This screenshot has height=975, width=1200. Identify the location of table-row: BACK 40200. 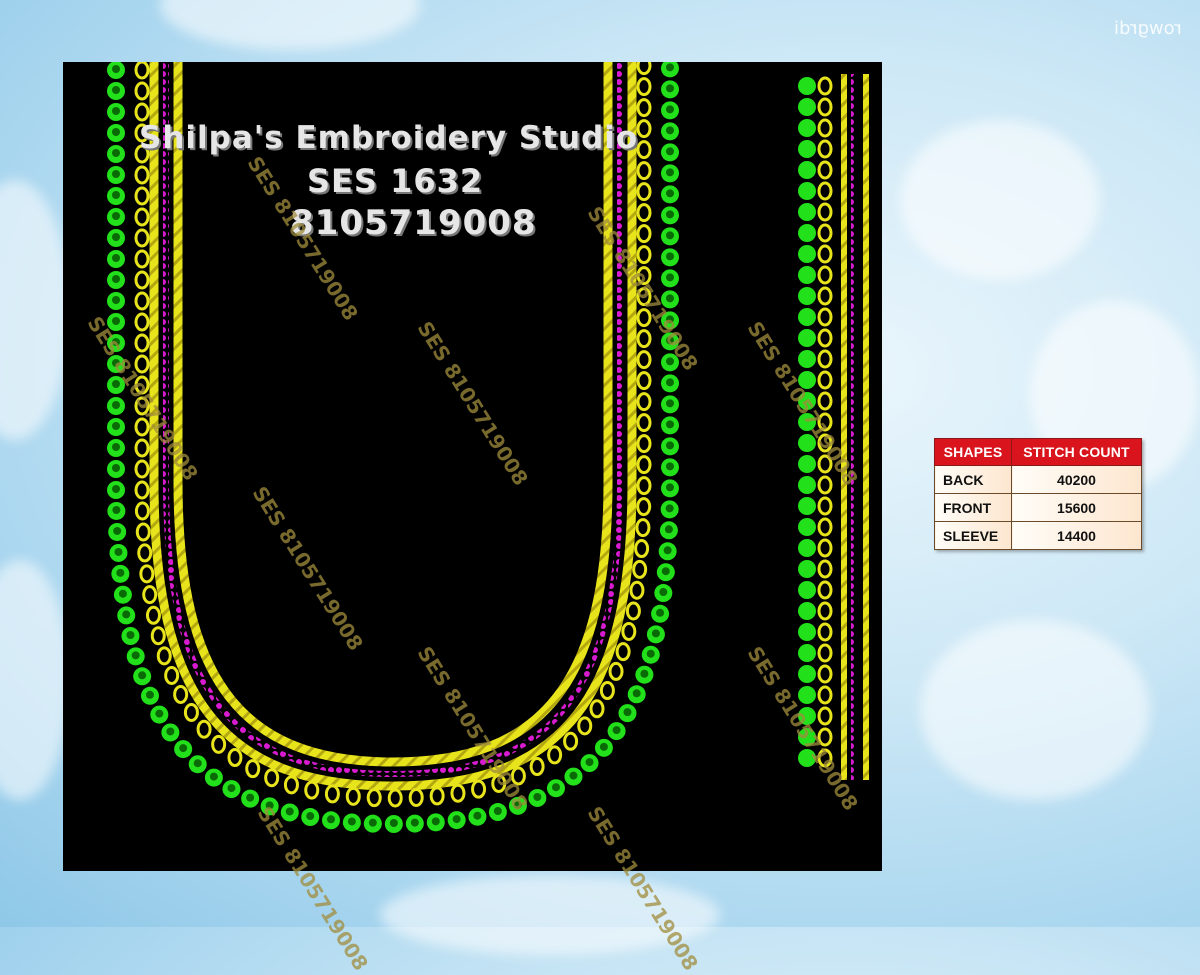
(1038, 479).